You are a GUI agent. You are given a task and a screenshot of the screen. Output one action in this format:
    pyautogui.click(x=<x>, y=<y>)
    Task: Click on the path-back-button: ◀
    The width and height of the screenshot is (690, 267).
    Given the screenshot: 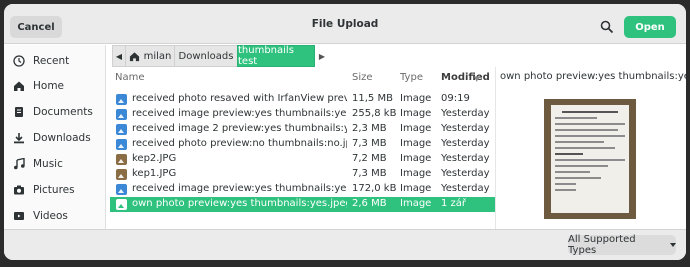 What is the action you would take?
    pyautogui.click(x=119, y=56)
    